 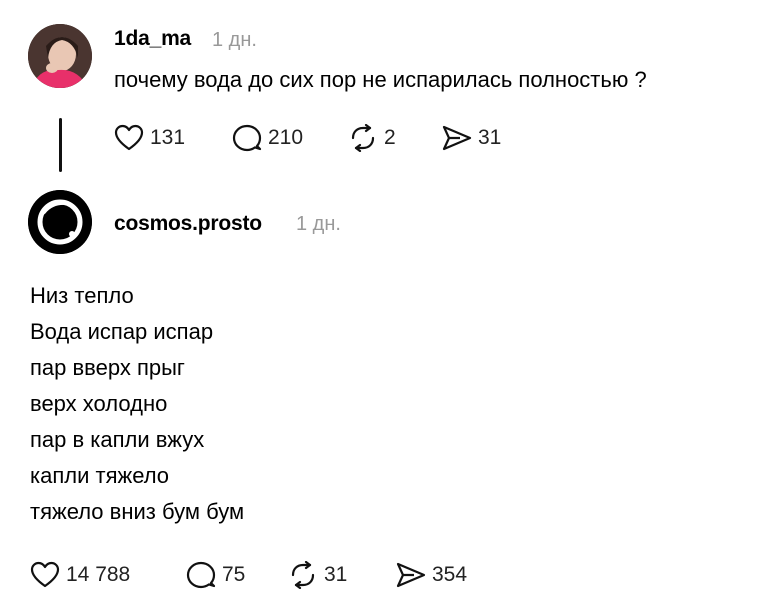 I want to click on planet-logo-icon, so click(x=60, y=222).